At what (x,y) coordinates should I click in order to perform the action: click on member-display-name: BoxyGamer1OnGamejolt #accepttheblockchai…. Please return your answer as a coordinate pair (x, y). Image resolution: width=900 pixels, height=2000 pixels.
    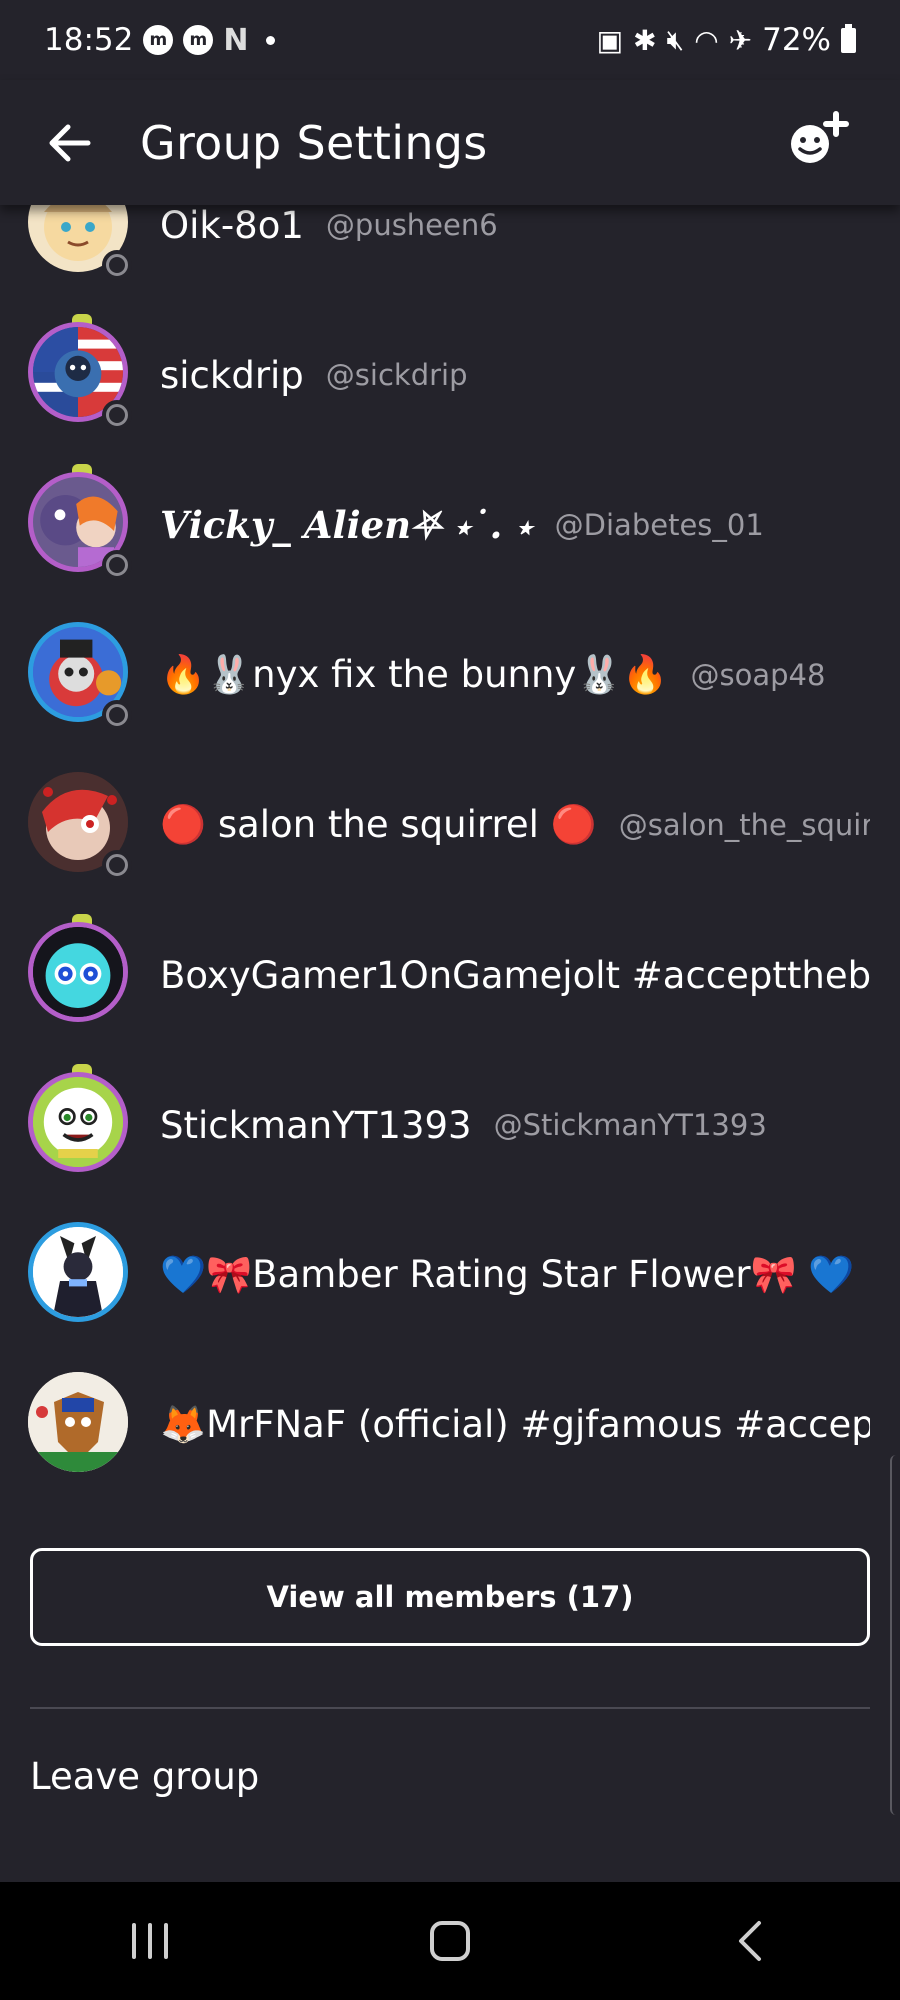
    Looking at the image, I should click on (515, 975).